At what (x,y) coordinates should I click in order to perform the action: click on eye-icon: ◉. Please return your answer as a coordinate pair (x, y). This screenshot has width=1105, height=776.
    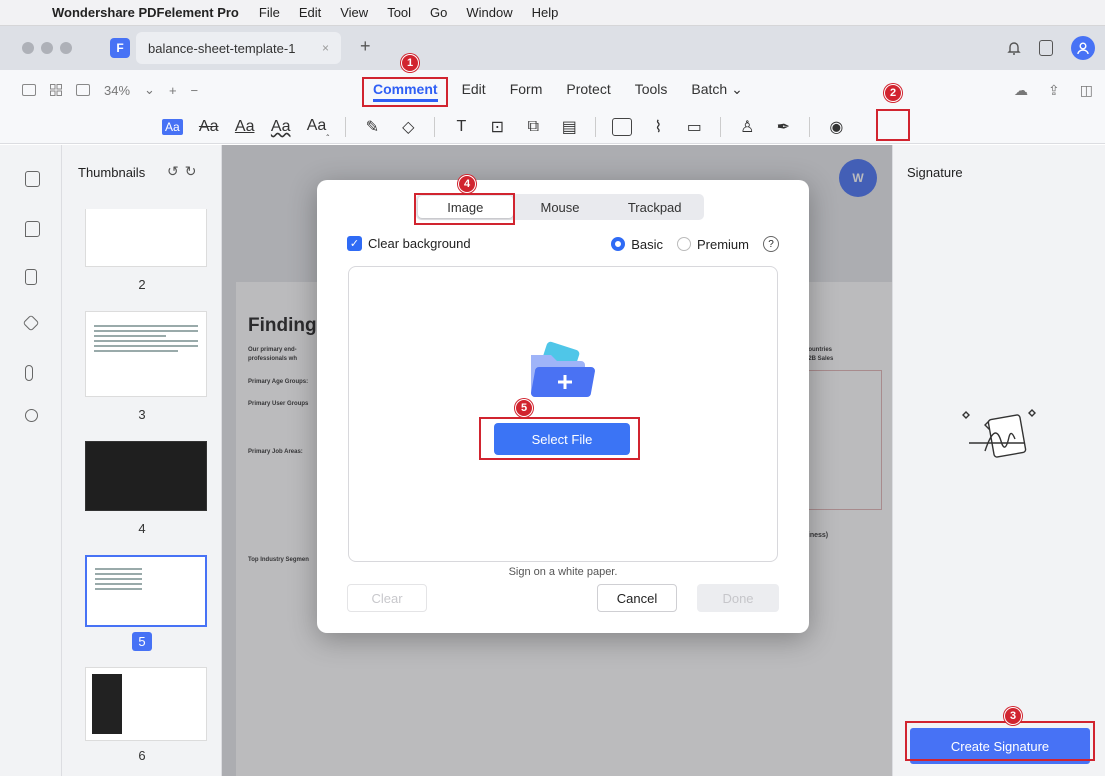
    Looking at the image, I should click on (836, 127).